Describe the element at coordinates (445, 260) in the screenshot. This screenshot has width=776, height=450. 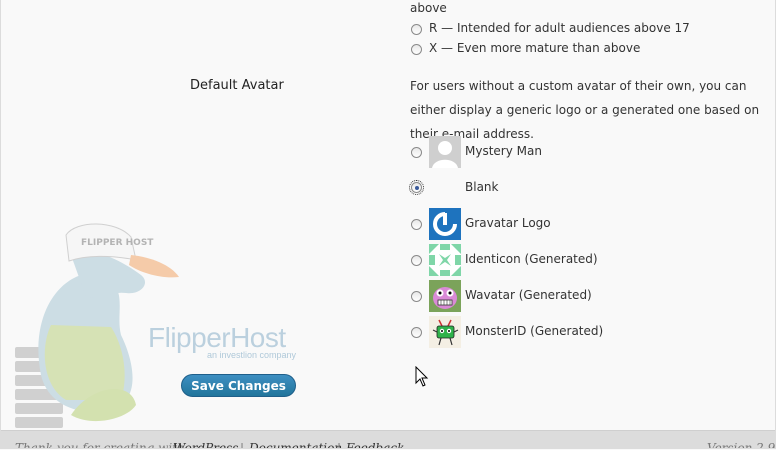
I see `identicon-icon` at that location.